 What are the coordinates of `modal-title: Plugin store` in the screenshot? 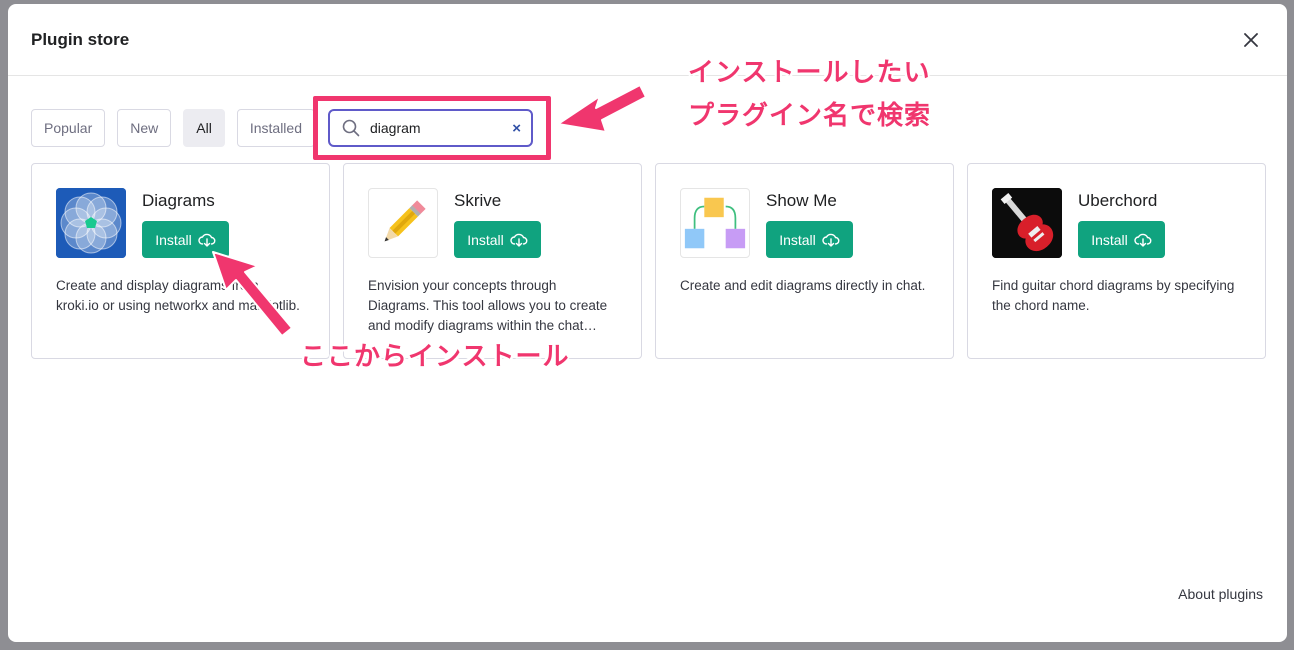 It's located at (80, 39).